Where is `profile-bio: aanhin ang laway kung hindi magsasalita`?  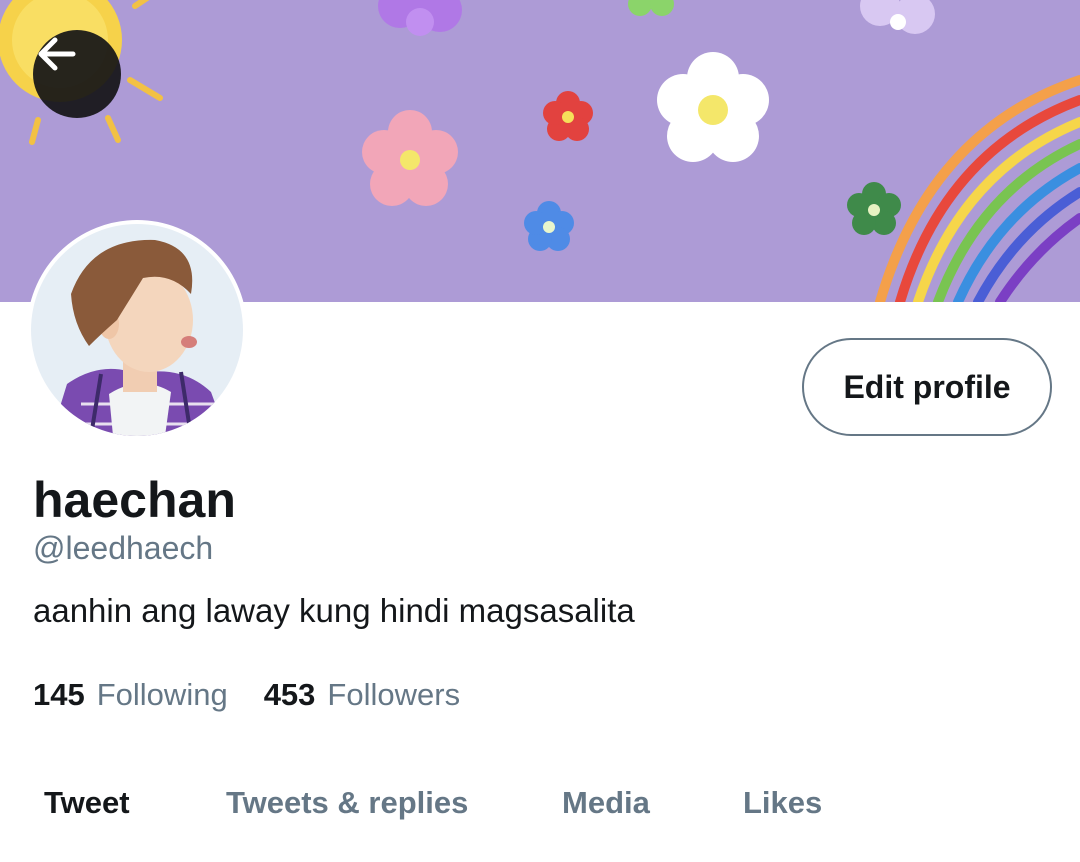 profile-bio: aanhin ang laway kung hindi magsasalita is located at coordinates (334, 610).